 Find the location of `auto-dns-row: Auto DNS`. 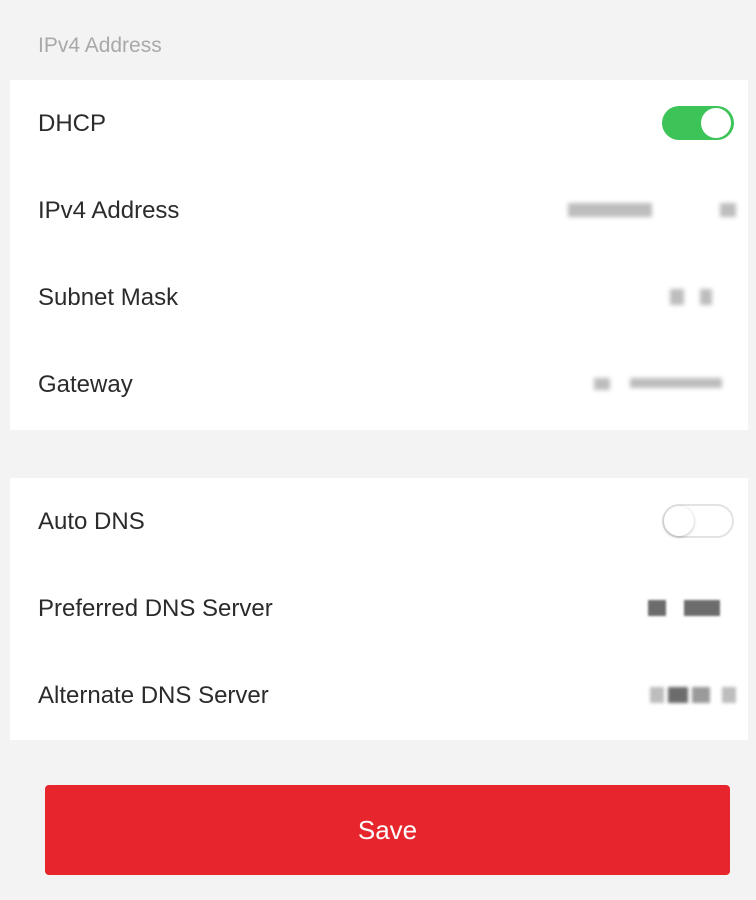

auto-dns-row: Auto DNS is located at coordinates (379, 521).